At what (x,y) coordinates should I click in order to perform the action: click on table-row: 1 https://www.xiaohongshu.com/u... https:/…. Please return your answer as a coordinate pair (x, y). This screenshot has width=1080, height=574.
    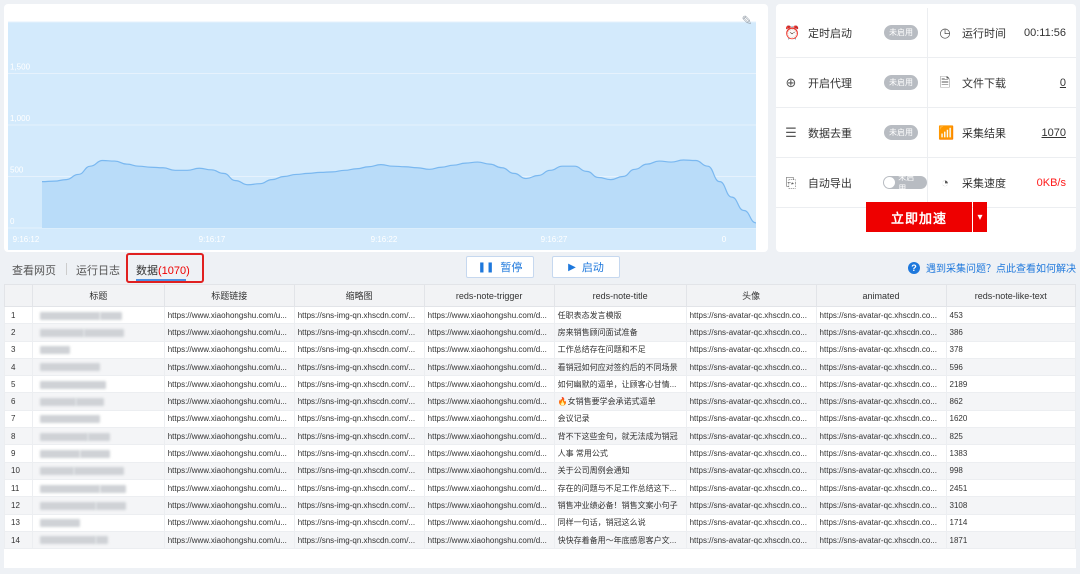
    Looking at the image, I should click on (540, 315).